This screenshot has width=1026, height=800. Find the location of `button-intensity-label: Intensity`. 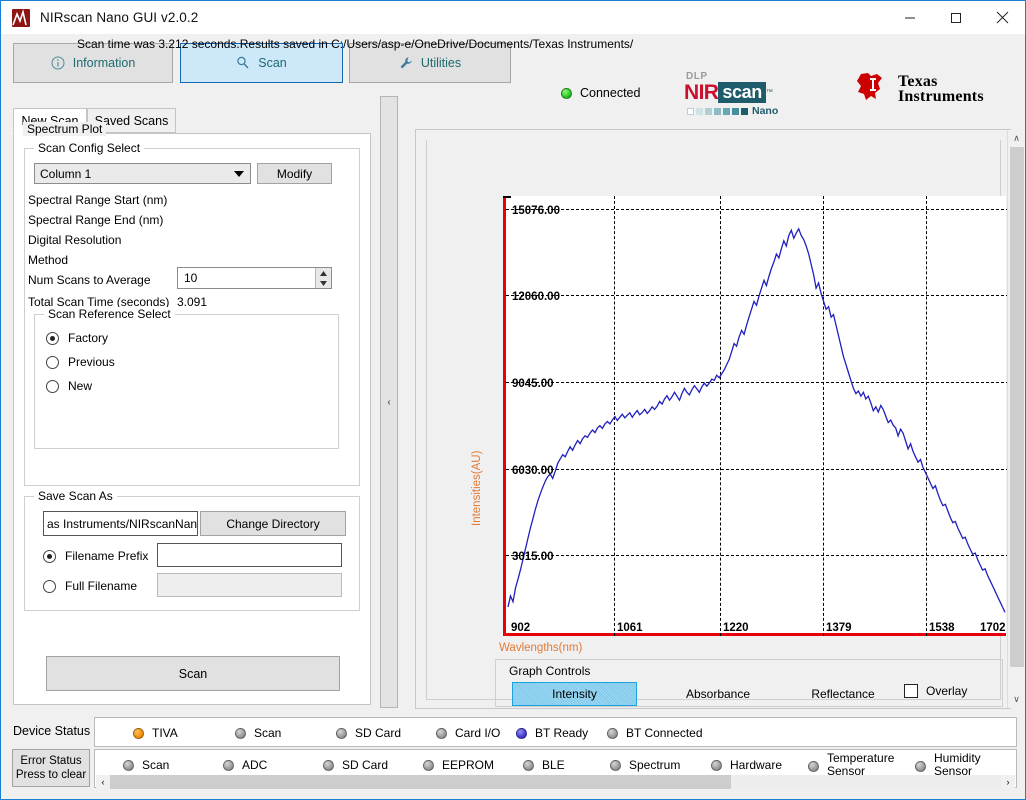

button-intensity-label: Intensity is located at coordinates (574, 694).